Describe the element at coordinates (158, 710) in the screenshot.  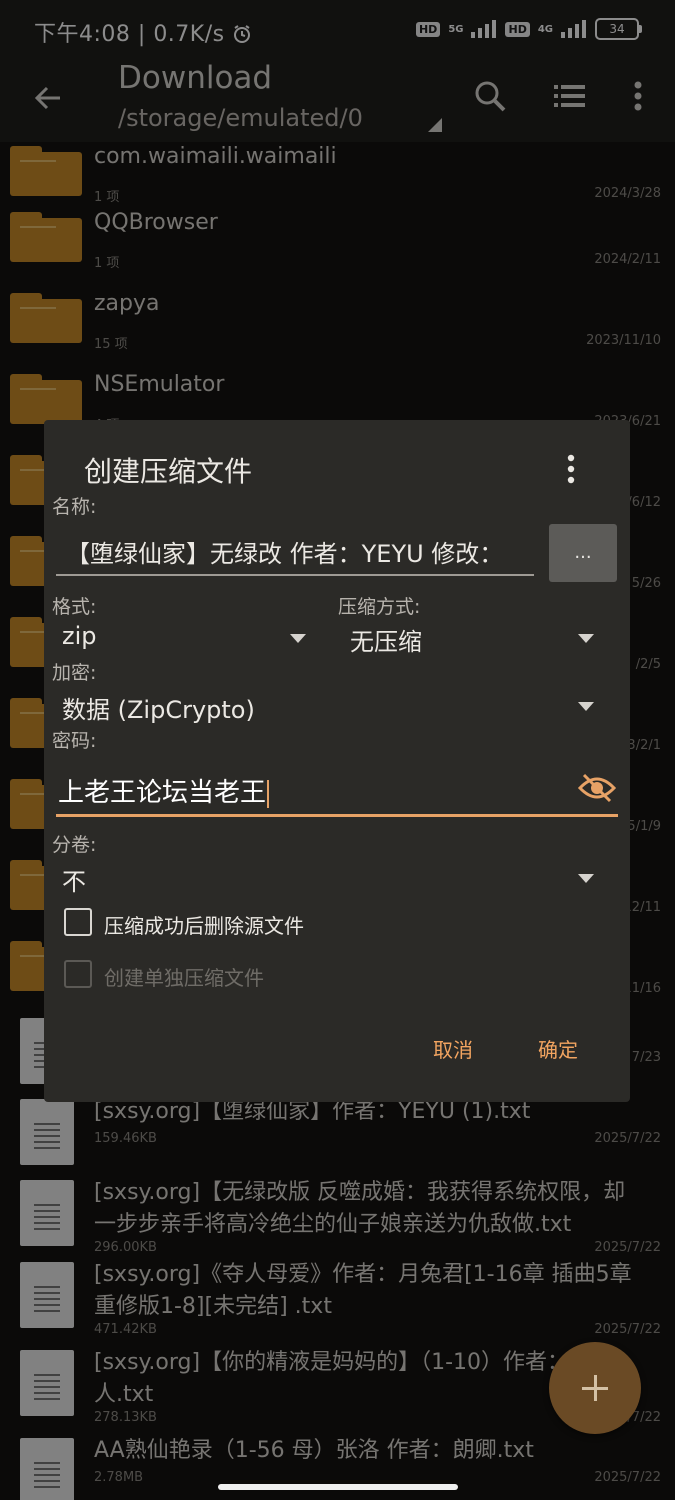
I see `encryption-value: 数据 (ZipCrypto)` at that location.